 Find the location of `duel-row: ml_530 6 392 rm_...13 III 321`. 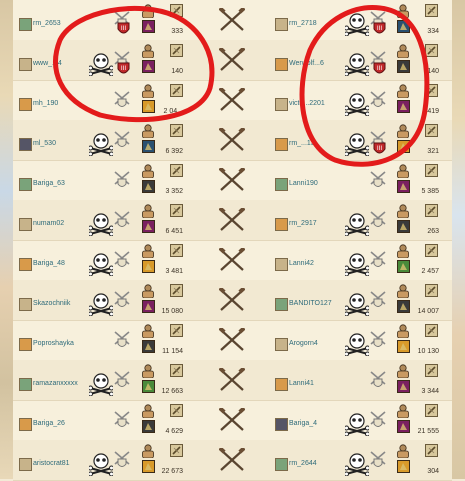

duel-row: ml_530 6 392 rm_...13 III 321 is located at coordinates (232, 140).